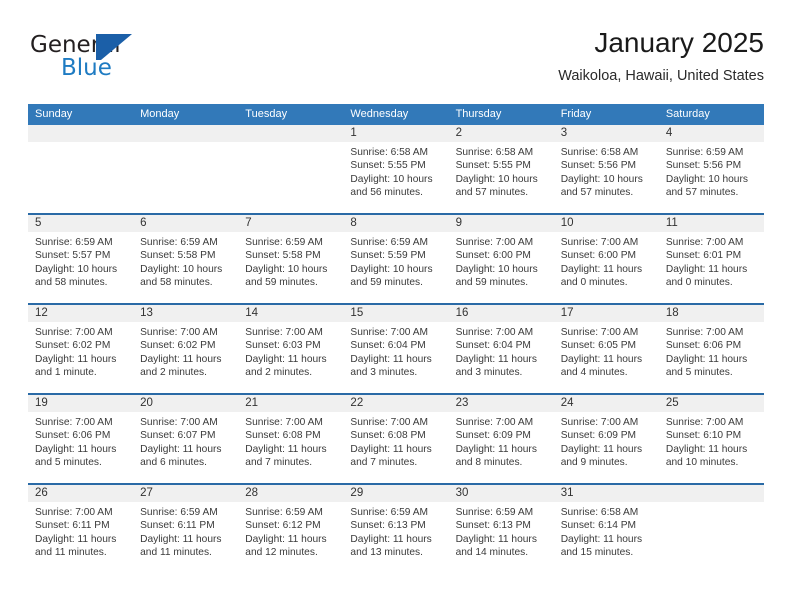  Describe the element at coordinates (489, 463) in the screenshot. I see `daylight-duration-line2: and 8 minutes.` at that location.